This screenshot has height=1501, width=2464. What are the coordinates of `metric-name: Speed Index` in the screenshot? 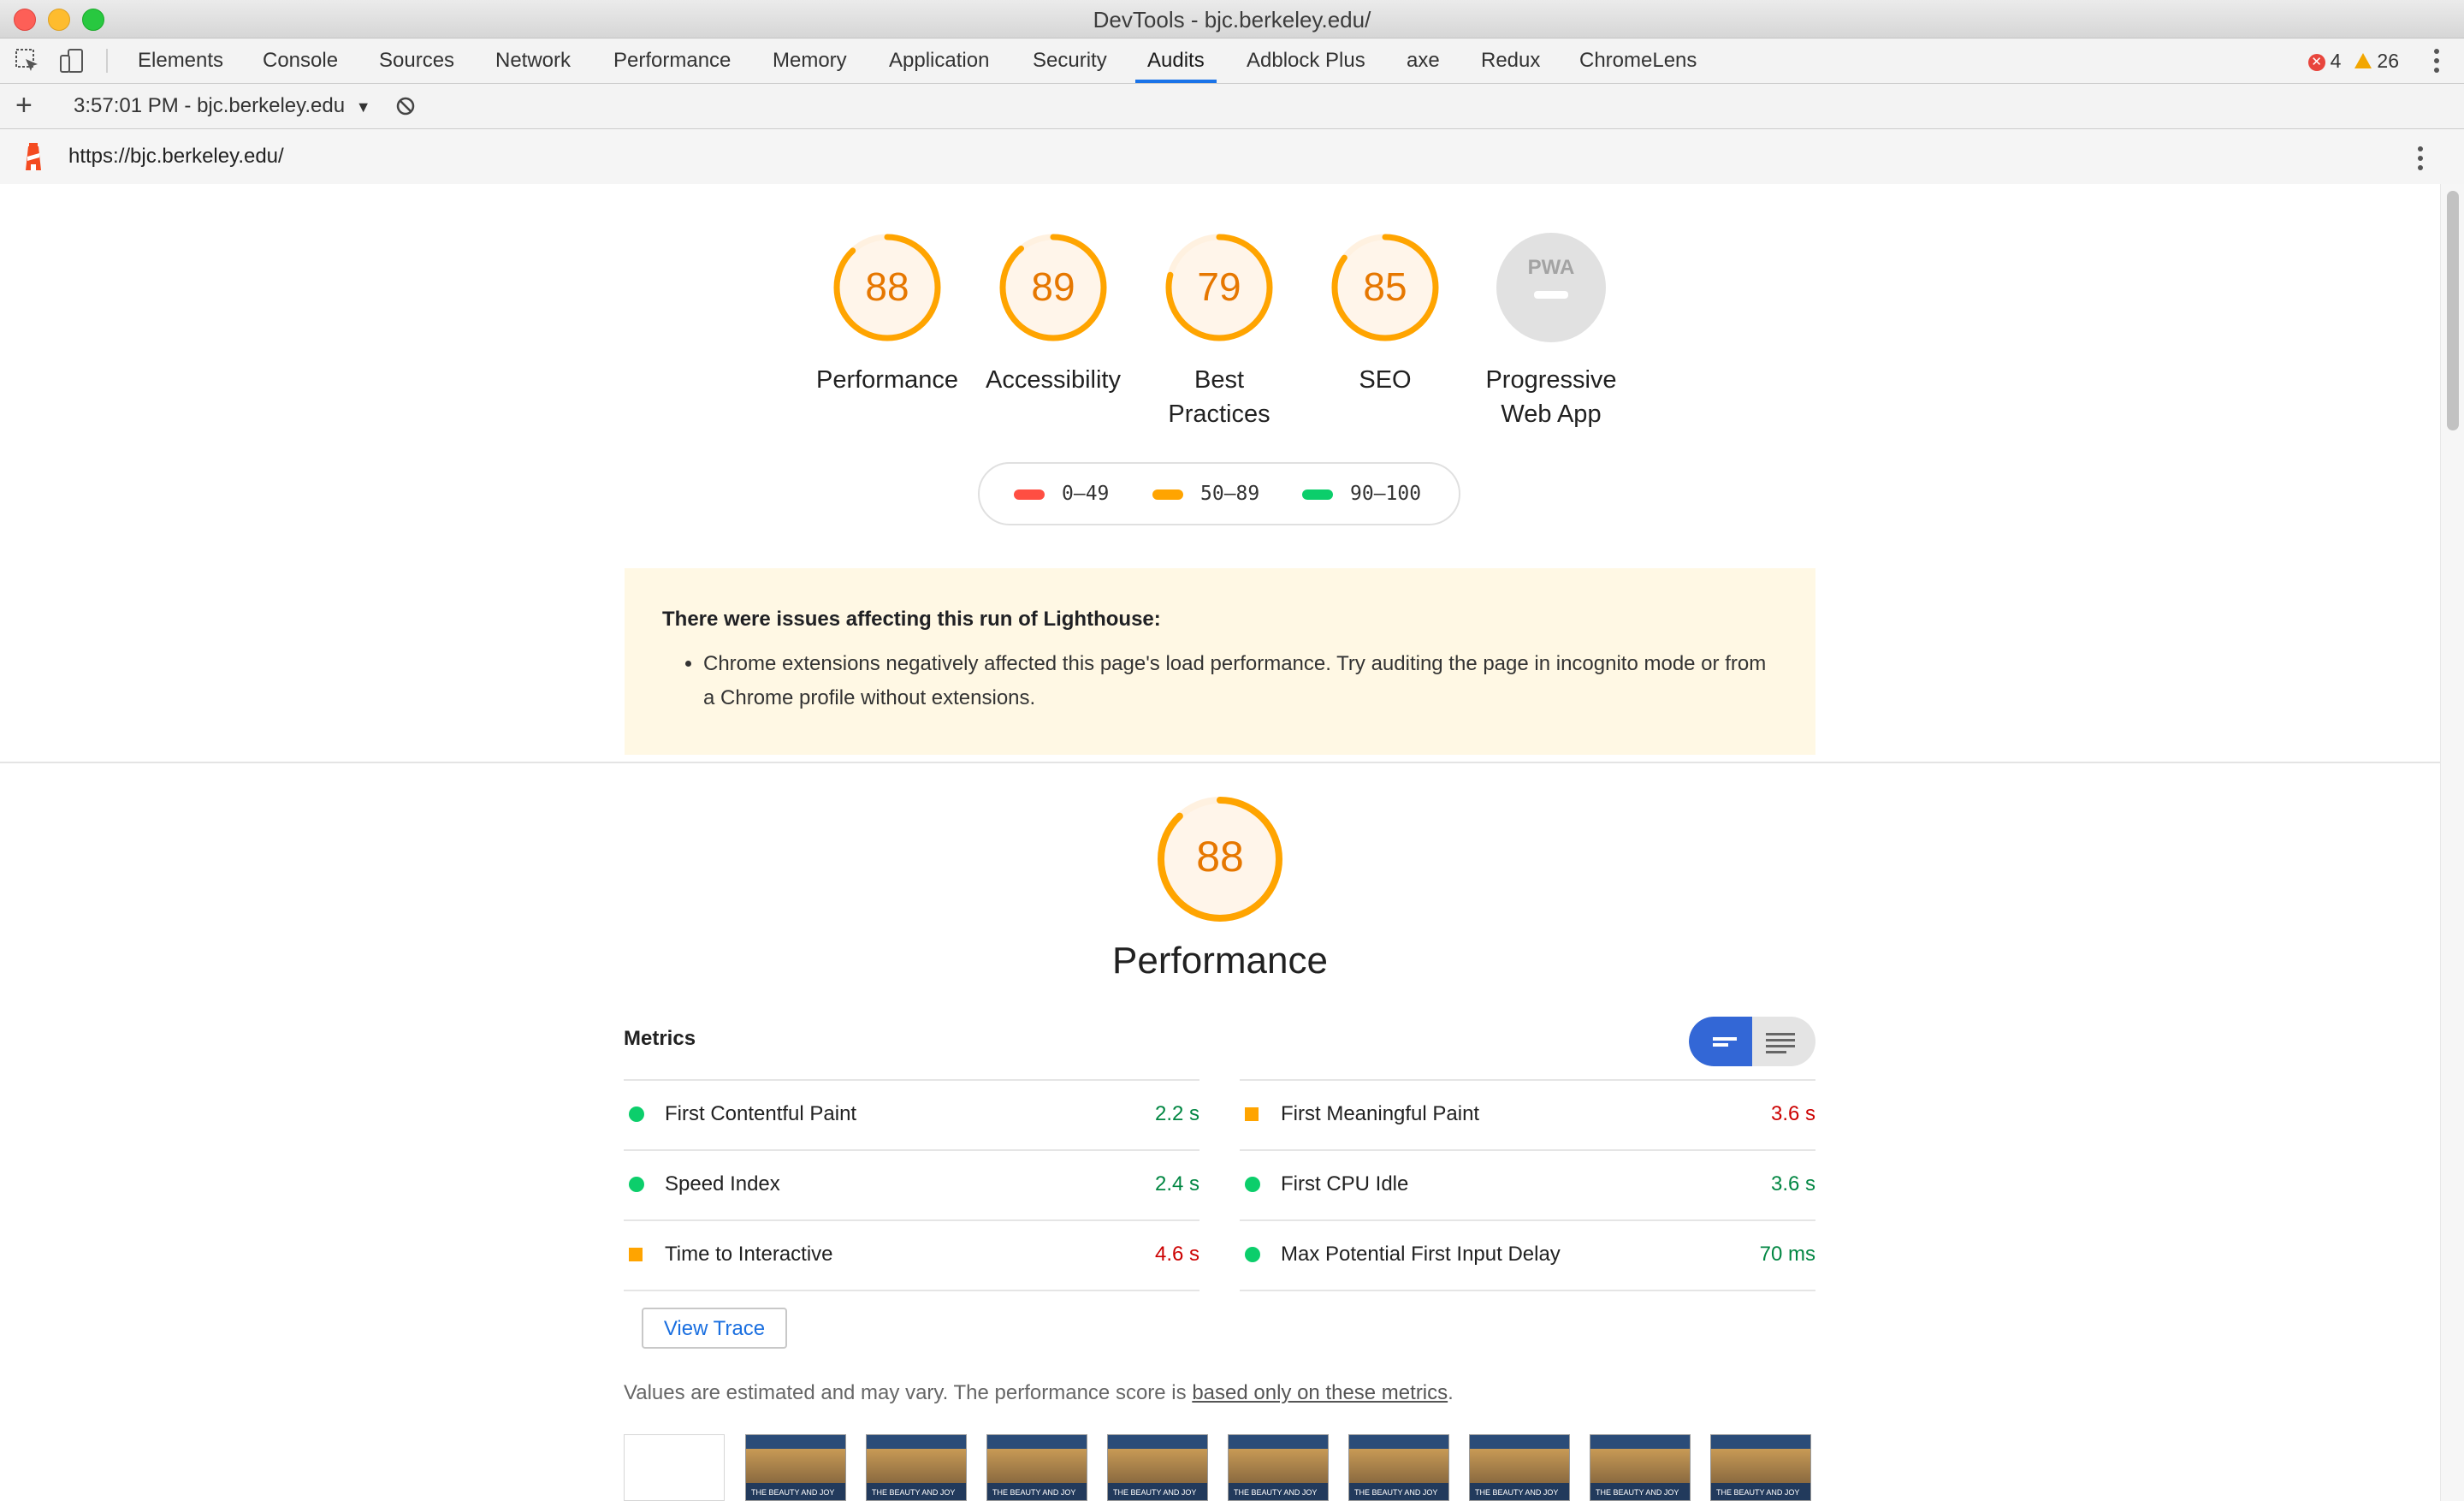 It's located at (722, 1183).